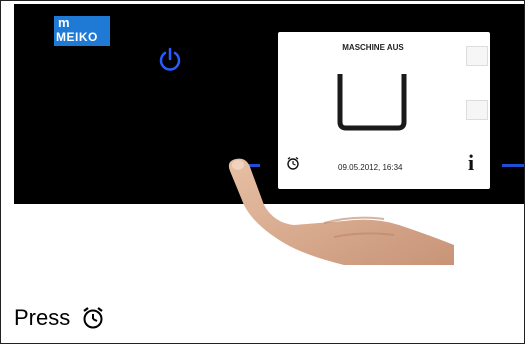  I want to click on meiko-logo: m MEIKO, so click(82, 31).